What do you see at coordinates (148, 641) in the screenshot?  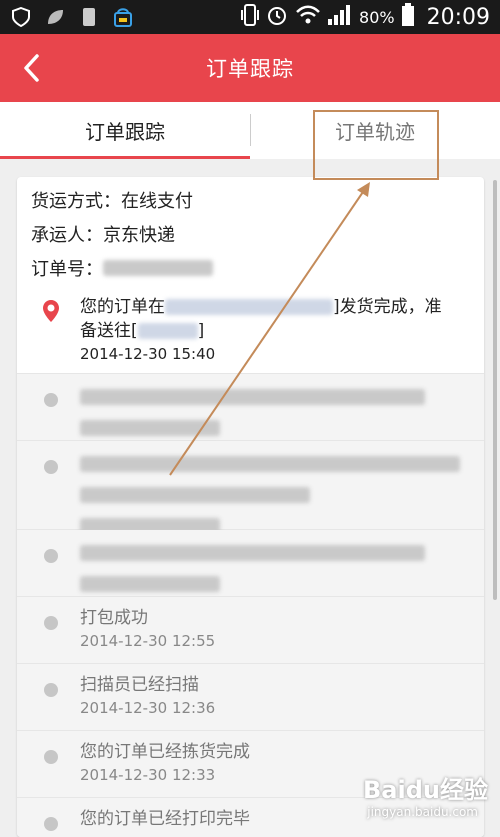 I see `timeline-time: 2014-12-30 12:55` at bounding box center [148, 641].